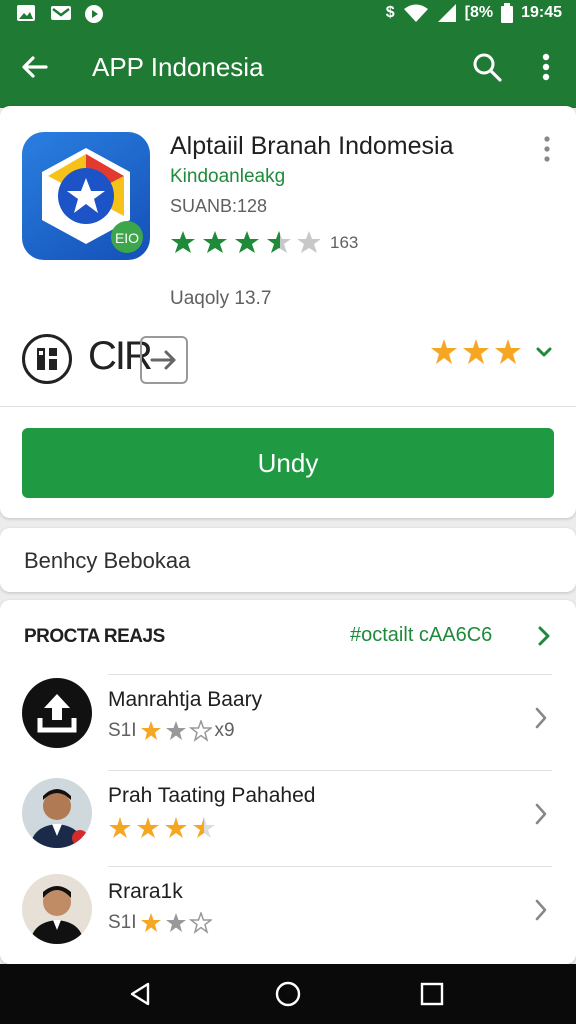 The image size is (576, 1024). I want to click on image-notification-icon, so click(26, 13).